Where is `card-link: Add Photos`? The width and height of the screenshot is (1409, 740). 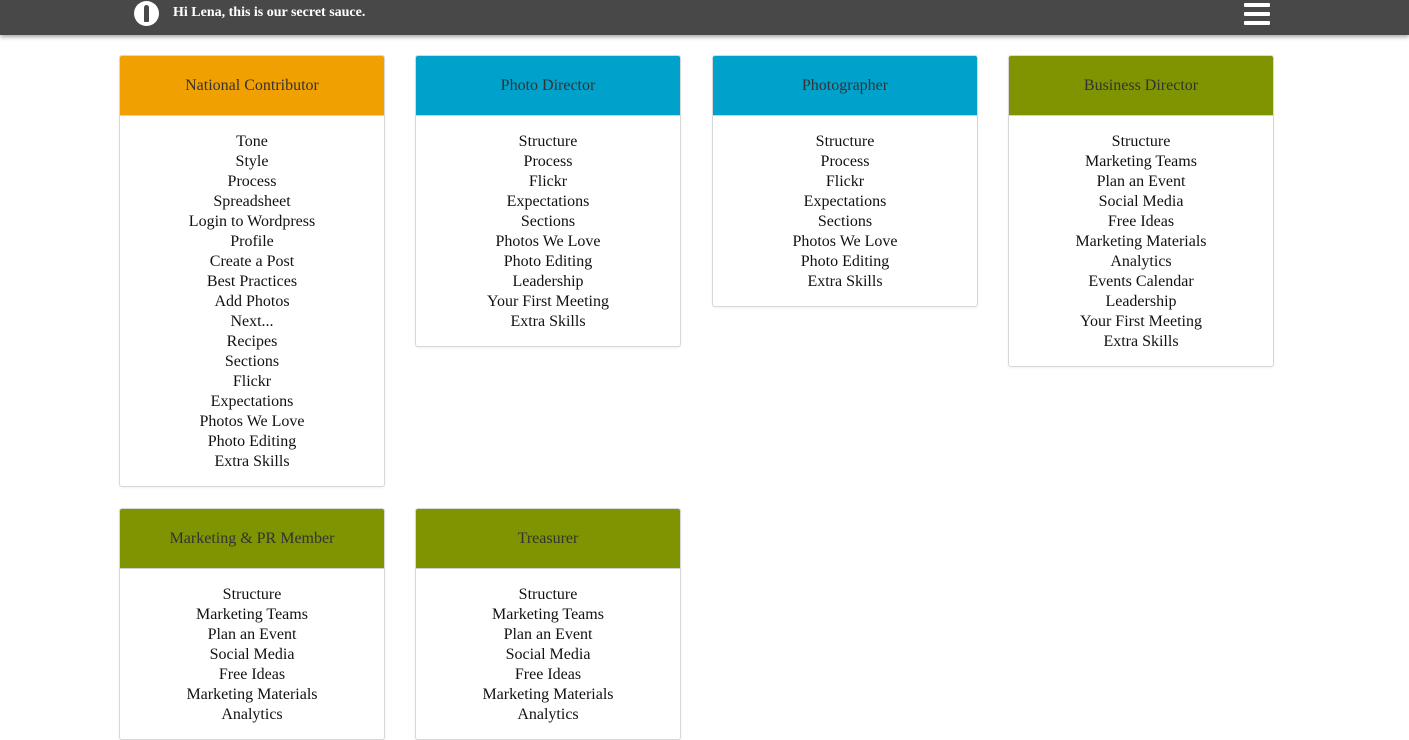
card-link: Add Photos is located at coordinates (252, 302).